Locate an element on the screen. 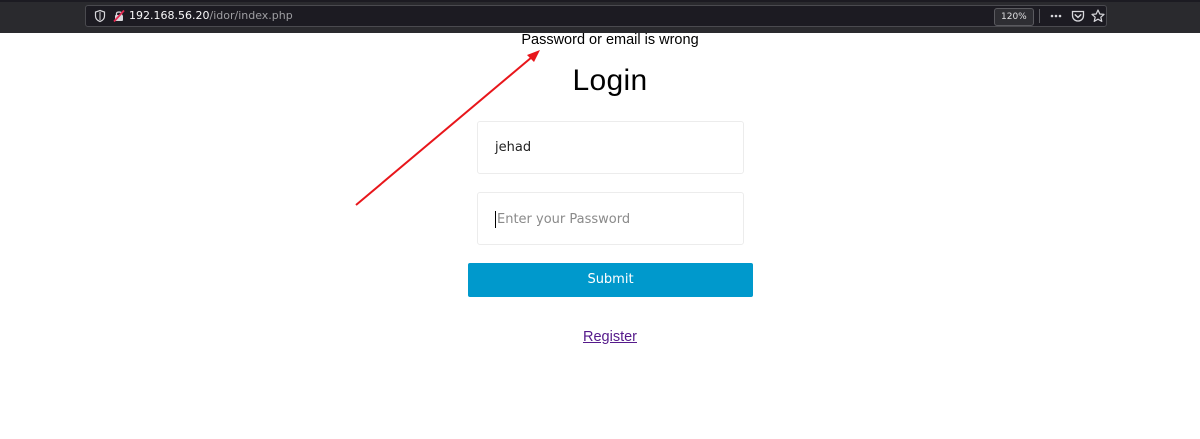 Image resolution: width=1200 pixels, height=439 pixels. register-link: Register is located at coordinates (600, 337).